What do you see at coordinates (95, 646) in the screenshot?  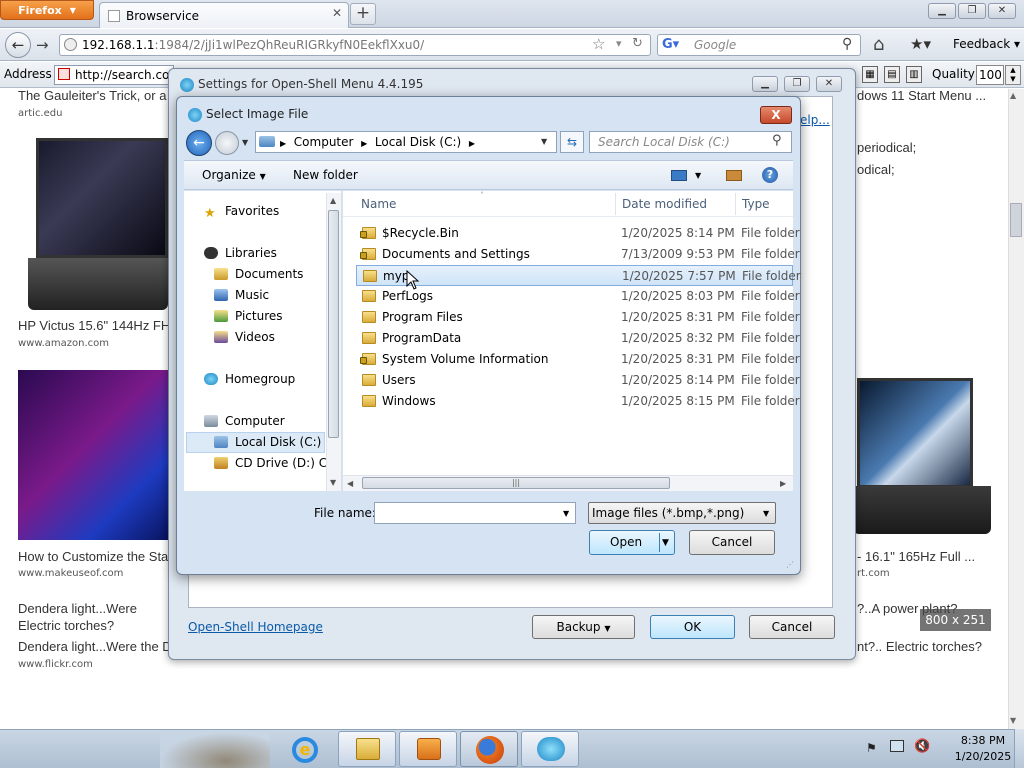 I see `result-title: Dendera light...Were the D` at bounding box center [95, 646].